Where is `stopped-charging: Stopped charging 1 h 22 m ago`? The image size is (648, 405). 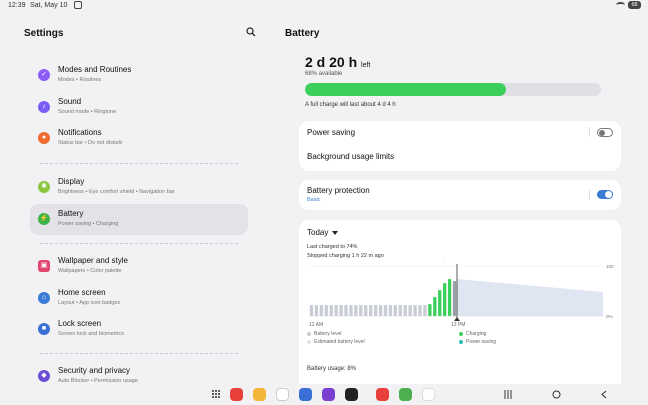
stopped-charging: Stopped charging 1 h 22 m ago is located at coordinates (345, 256).